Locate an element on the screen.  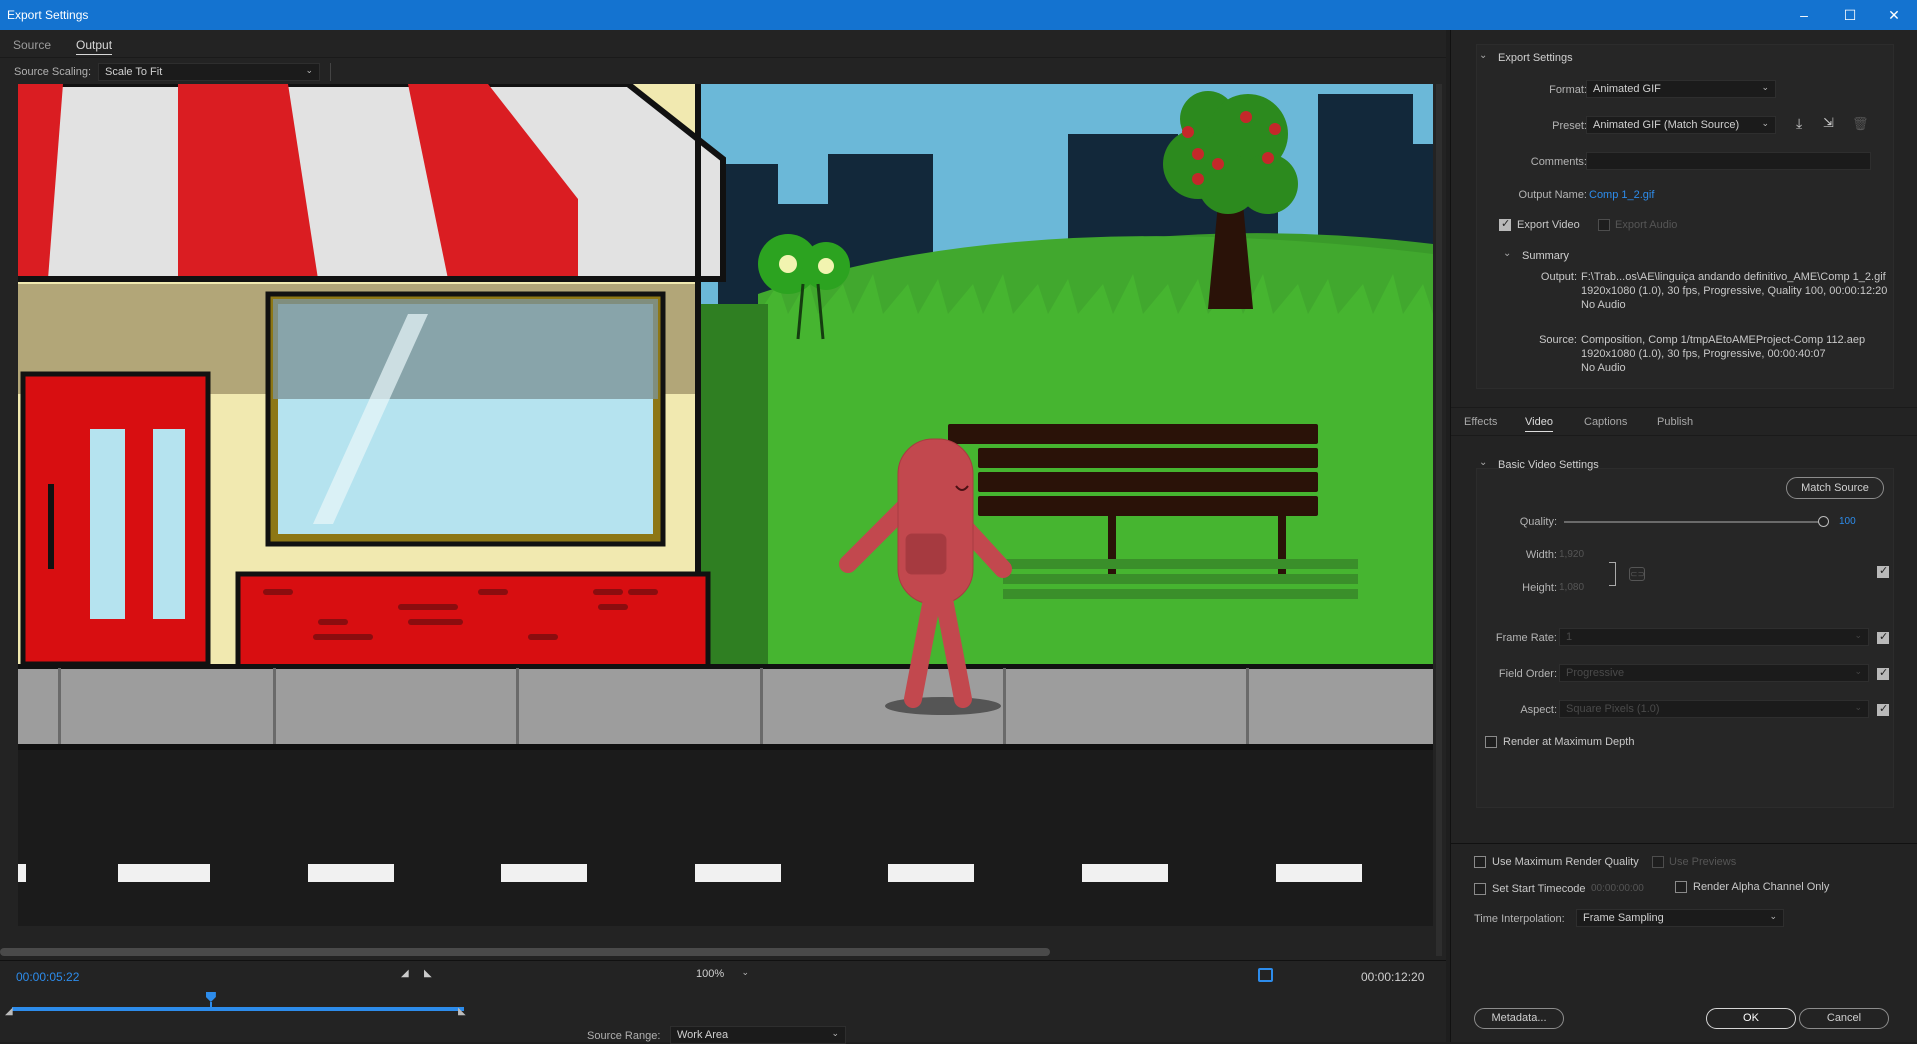
zoom-dropdown: 100% ⌄ is located at coordinates (722, 975).